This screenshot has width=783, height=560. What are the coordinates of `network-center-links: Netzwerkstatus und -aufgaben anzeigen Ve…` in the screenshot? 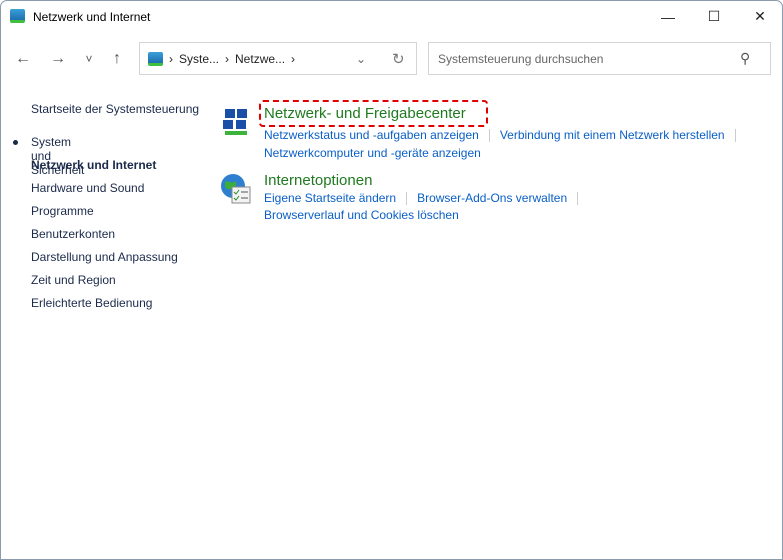 It's located at (500, 135).